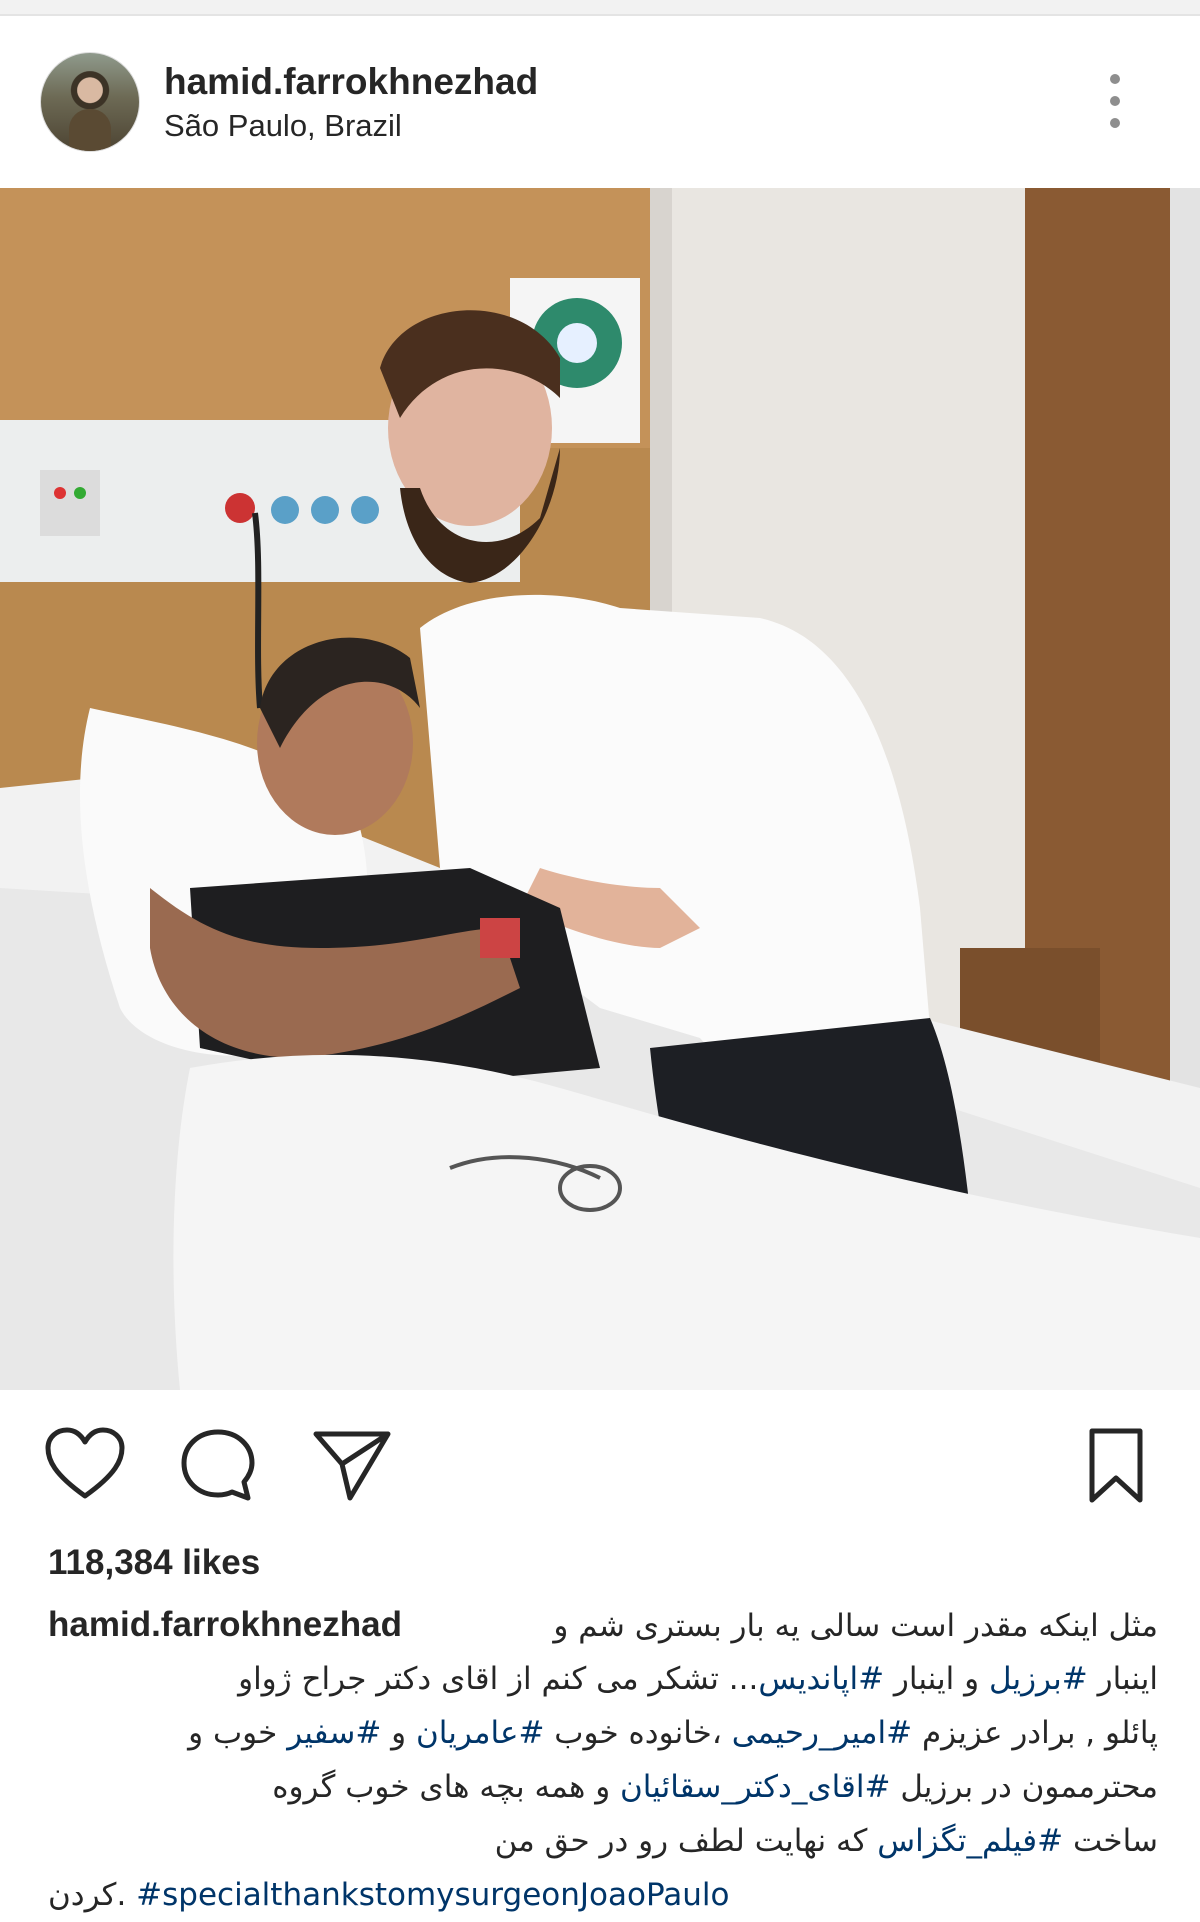 The image size is (1200, 1922). What do you see at coordinates (600, 102) in the screenshot?
I see `post-header: hamid.farrokhnezhad São Paulo, Brazil` at bounding box center [600, 102].